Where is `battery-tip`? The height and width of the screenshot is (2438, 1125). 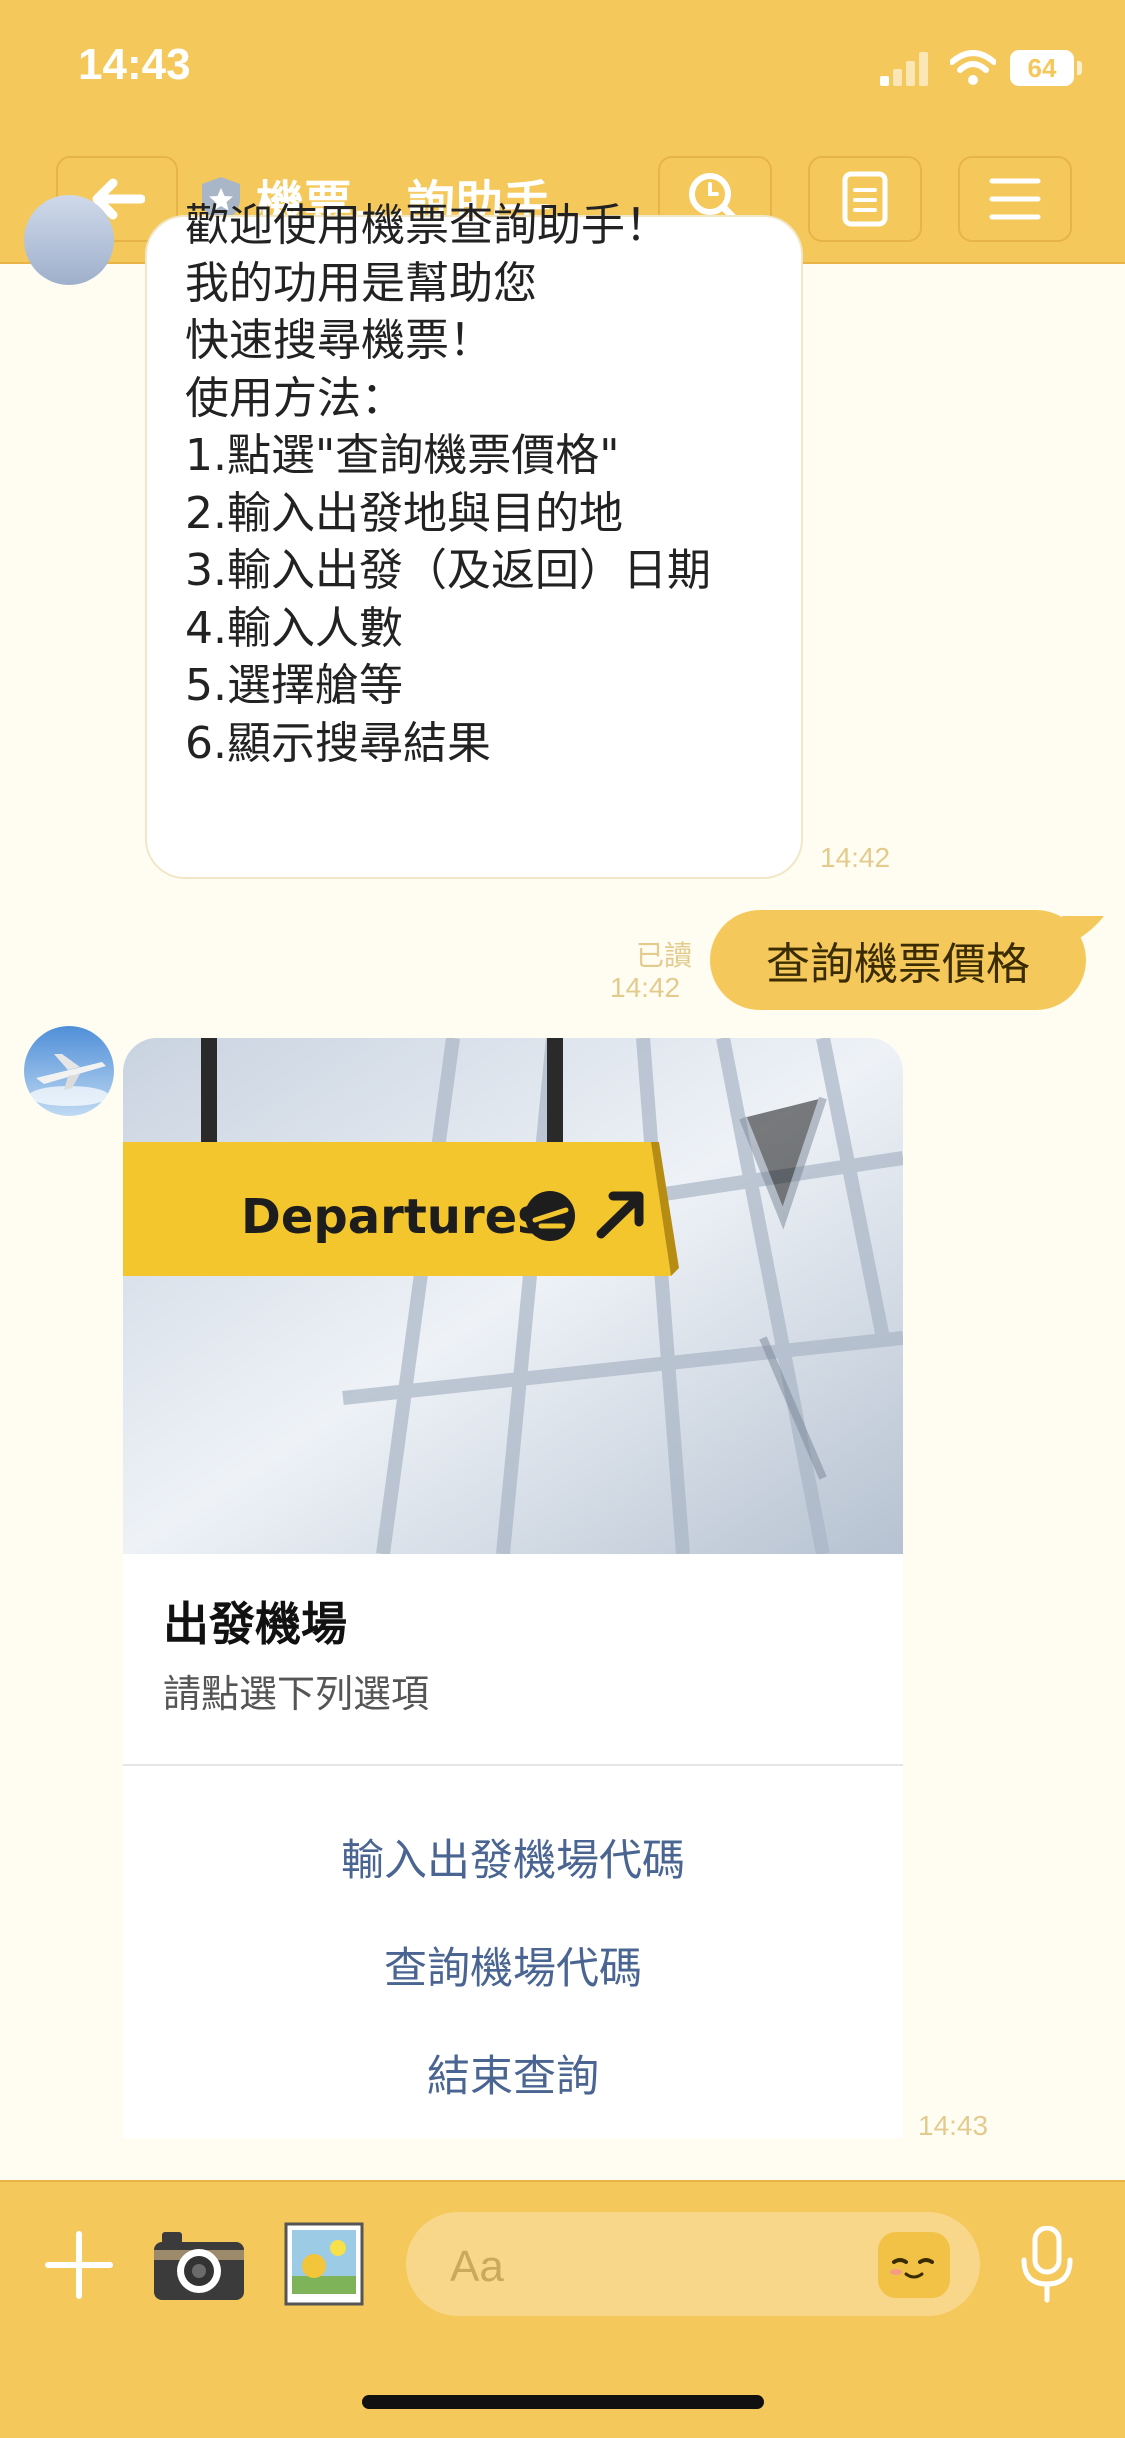 battery-tip is located at coordinates (1079, 68).